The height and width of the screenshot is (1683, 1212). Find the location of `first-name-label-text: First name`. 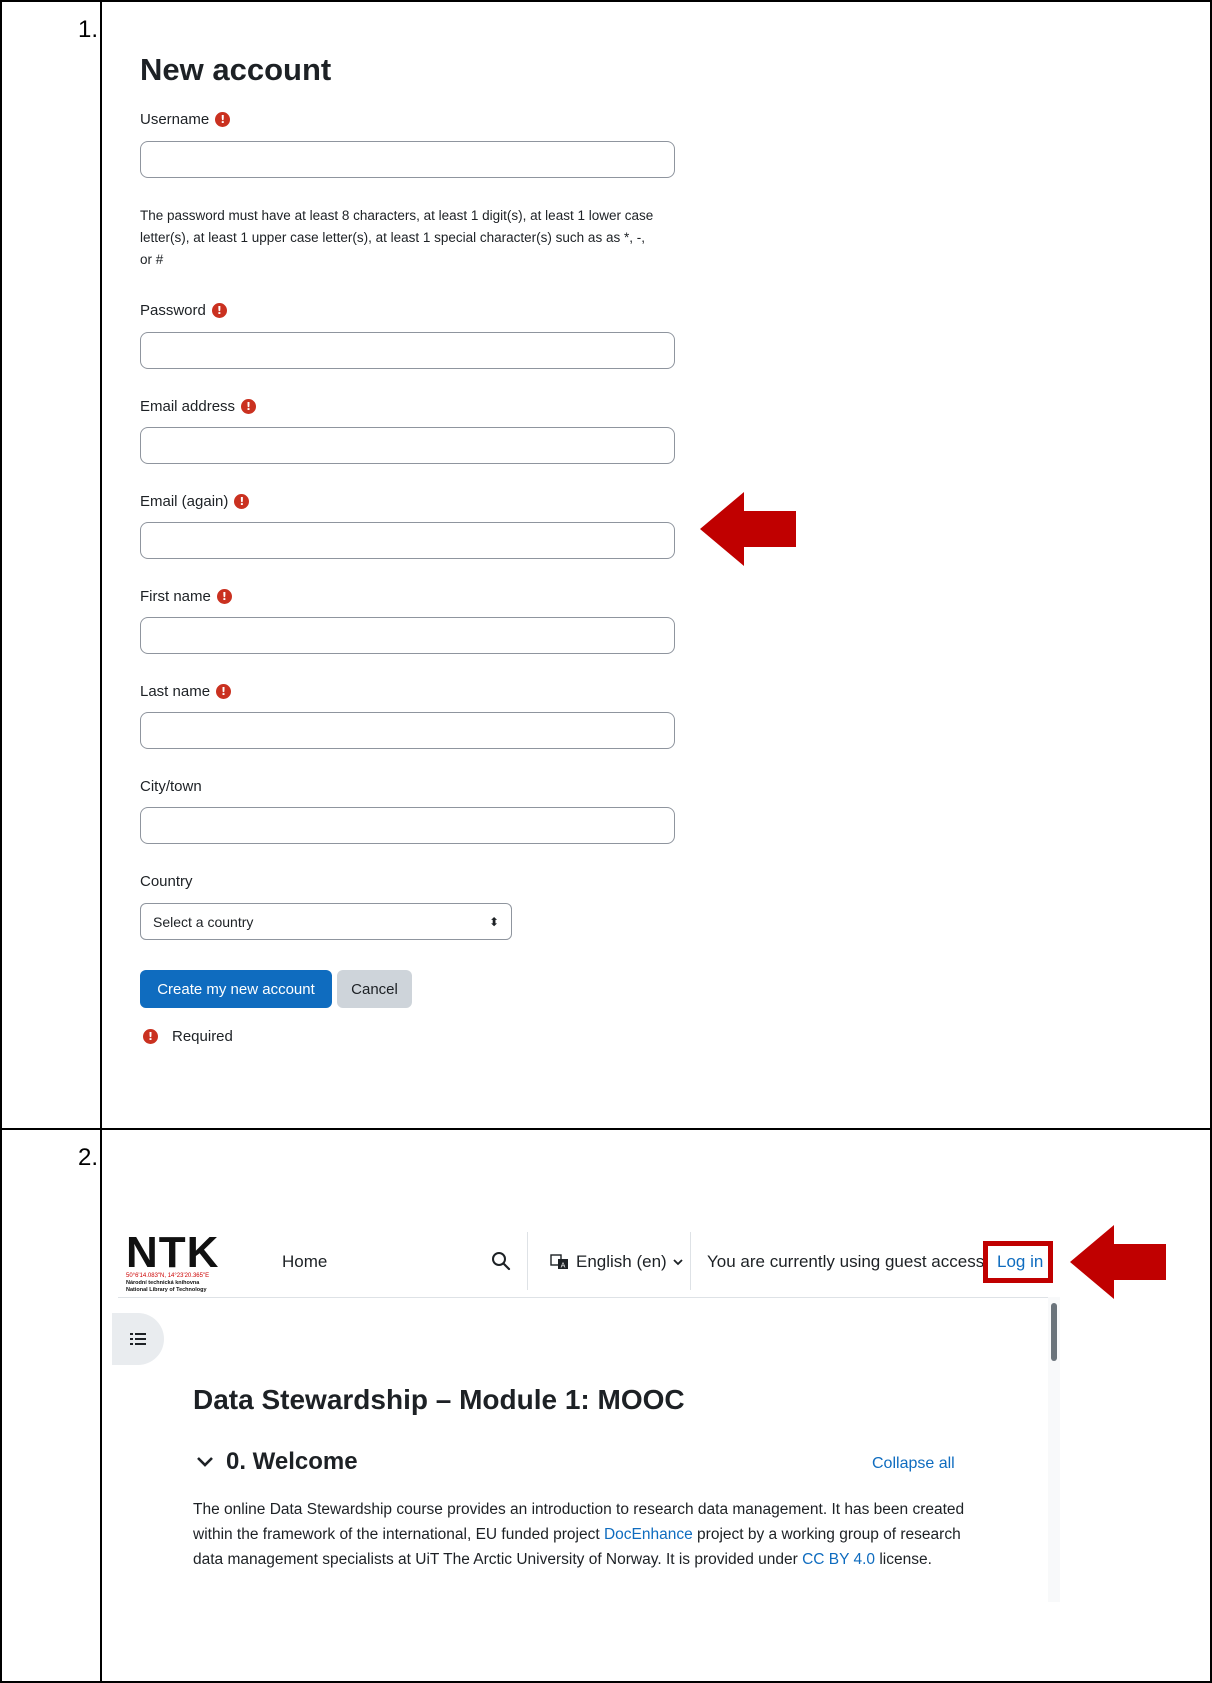

first-name-label-text: First name is located at coordinates (175, 596).